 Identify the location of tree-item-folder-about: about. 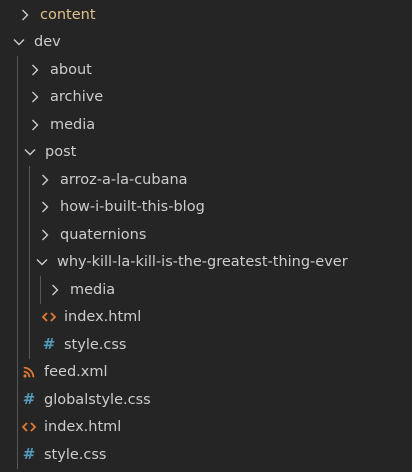
(206, 70).